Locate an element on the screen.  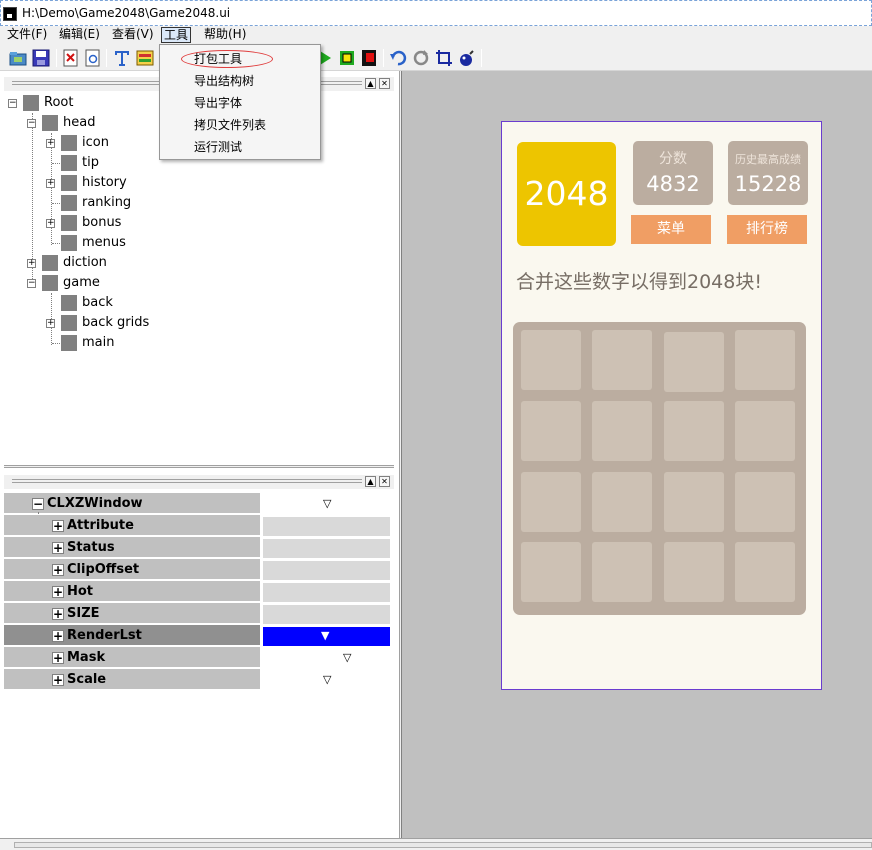
property-row-attribute: + Attribute is located at coordinates (197, 526).